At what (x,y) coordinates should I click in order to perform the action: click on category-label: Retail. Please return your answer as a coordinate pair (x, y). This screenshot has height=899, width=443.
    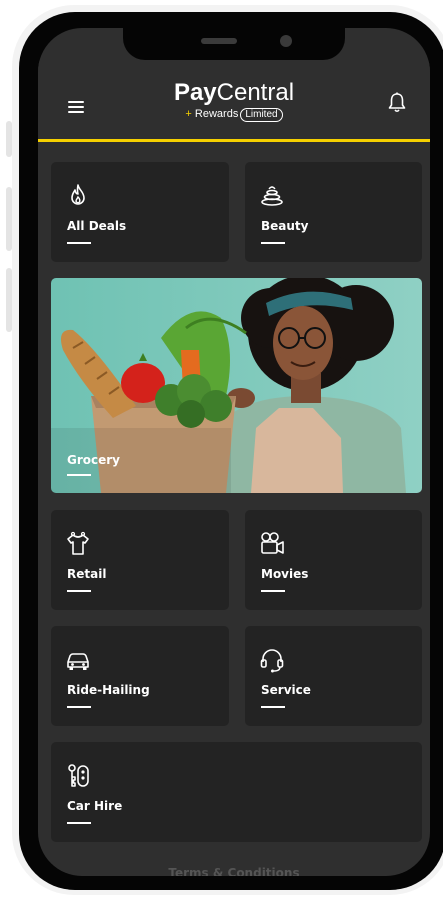
    Looking at the image, I should click on (87, 574).